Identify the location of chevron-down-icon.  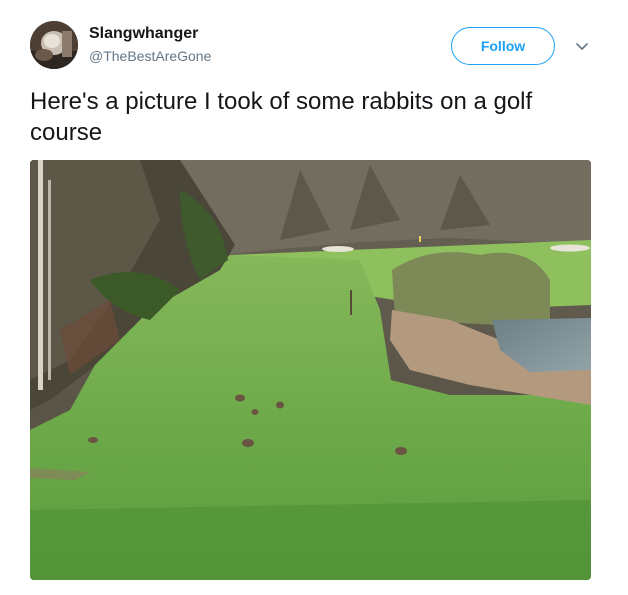
(582, 47).